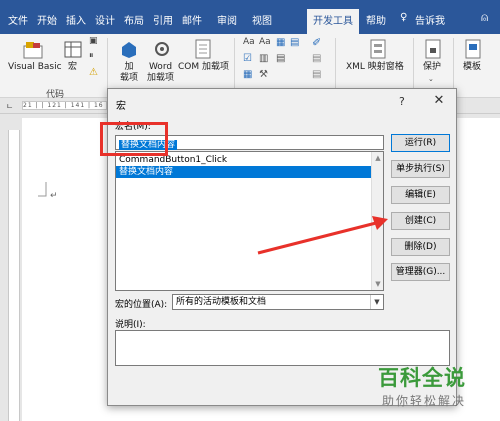 The image size is (500, 421). What do you see at coordinates (322, 235) in the screenshot?
I see `annotation-arrow` at bounding box center [322, 235].